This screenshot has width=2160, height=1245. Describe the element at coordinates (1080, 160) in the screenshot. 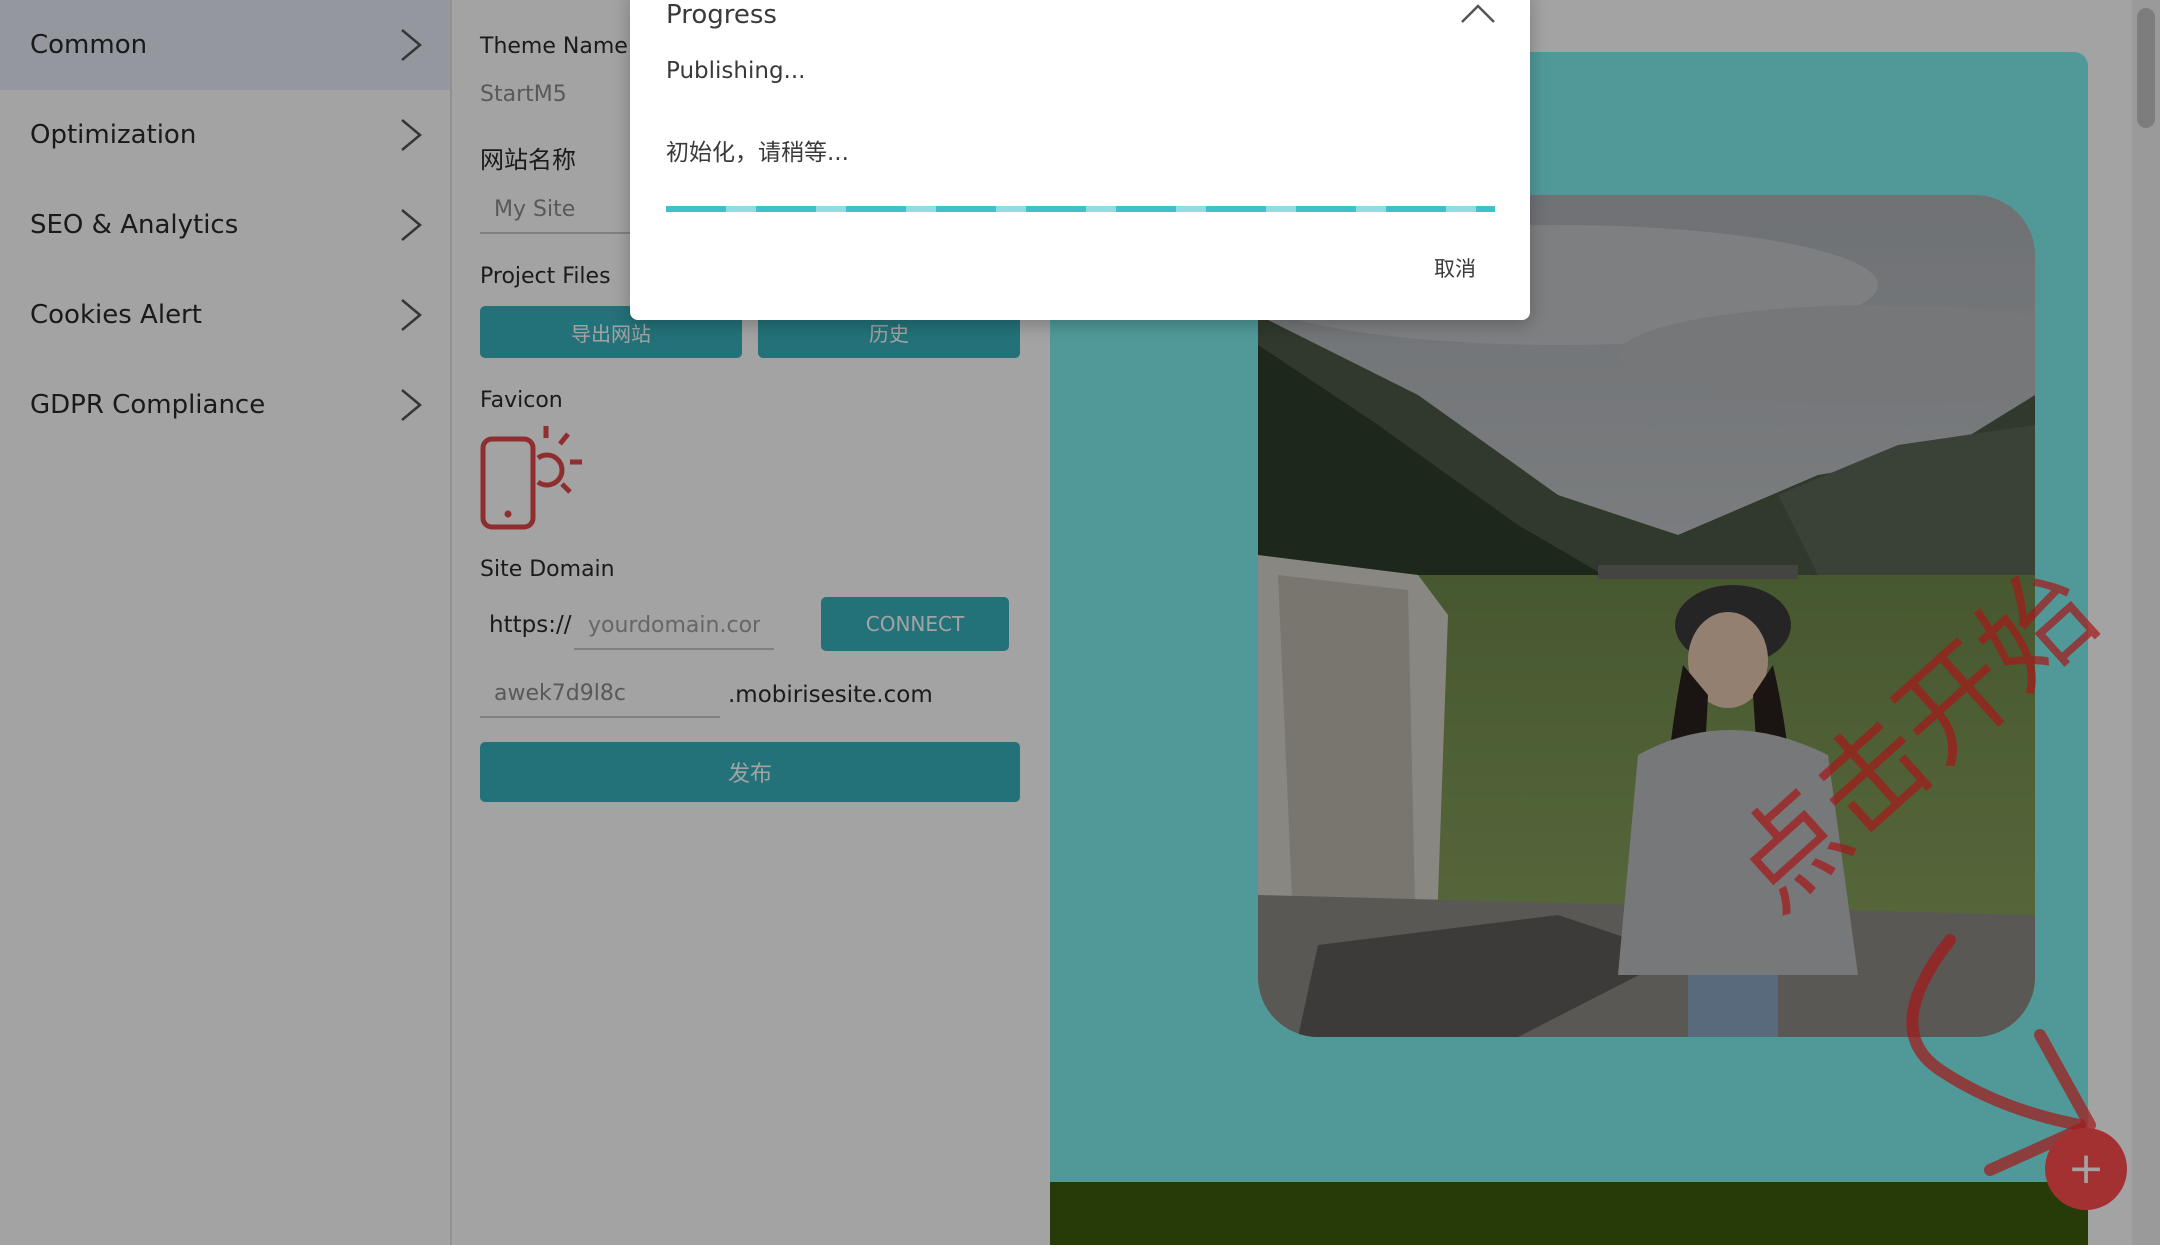

I see `progress-dialog: Progress Publishing... 初始化，请稍等... 取消` at that location.